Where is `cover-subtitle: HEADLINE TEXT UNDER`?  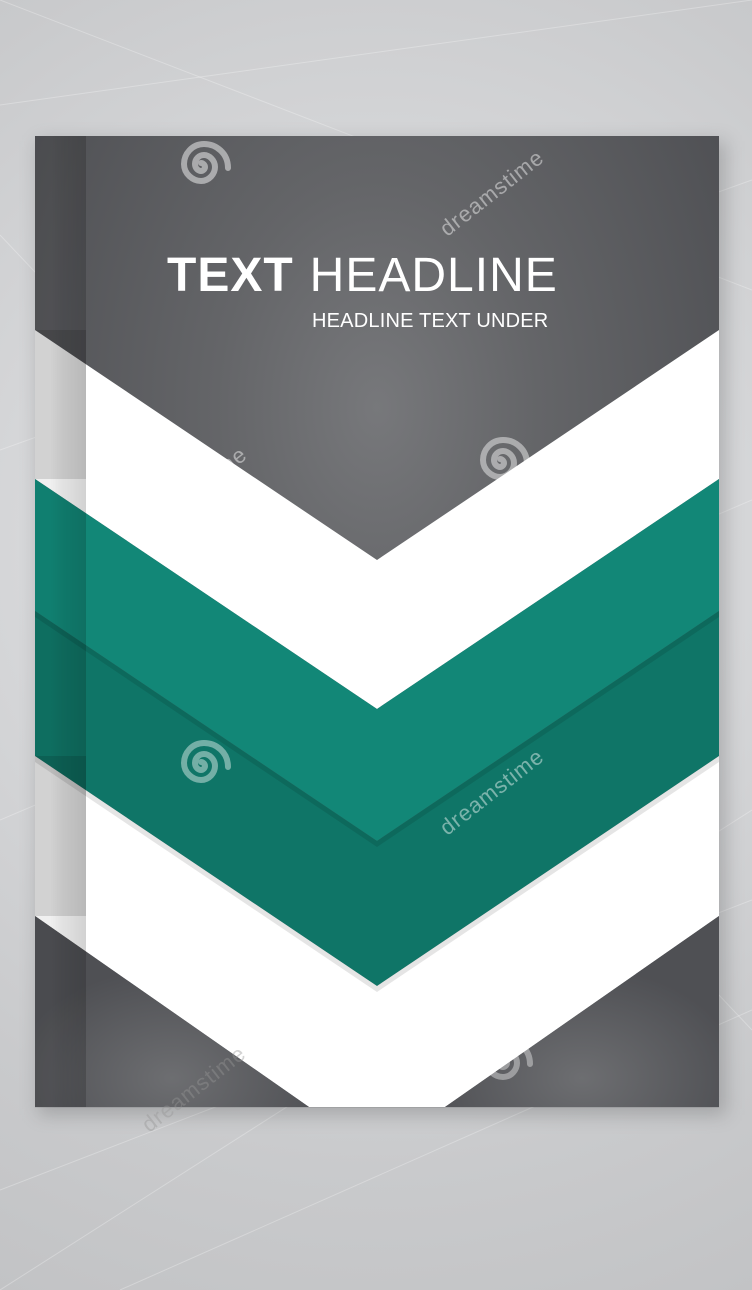
cover-subtitle: HEADLINE TEXT UNDER is located at coordinates (430, 321).